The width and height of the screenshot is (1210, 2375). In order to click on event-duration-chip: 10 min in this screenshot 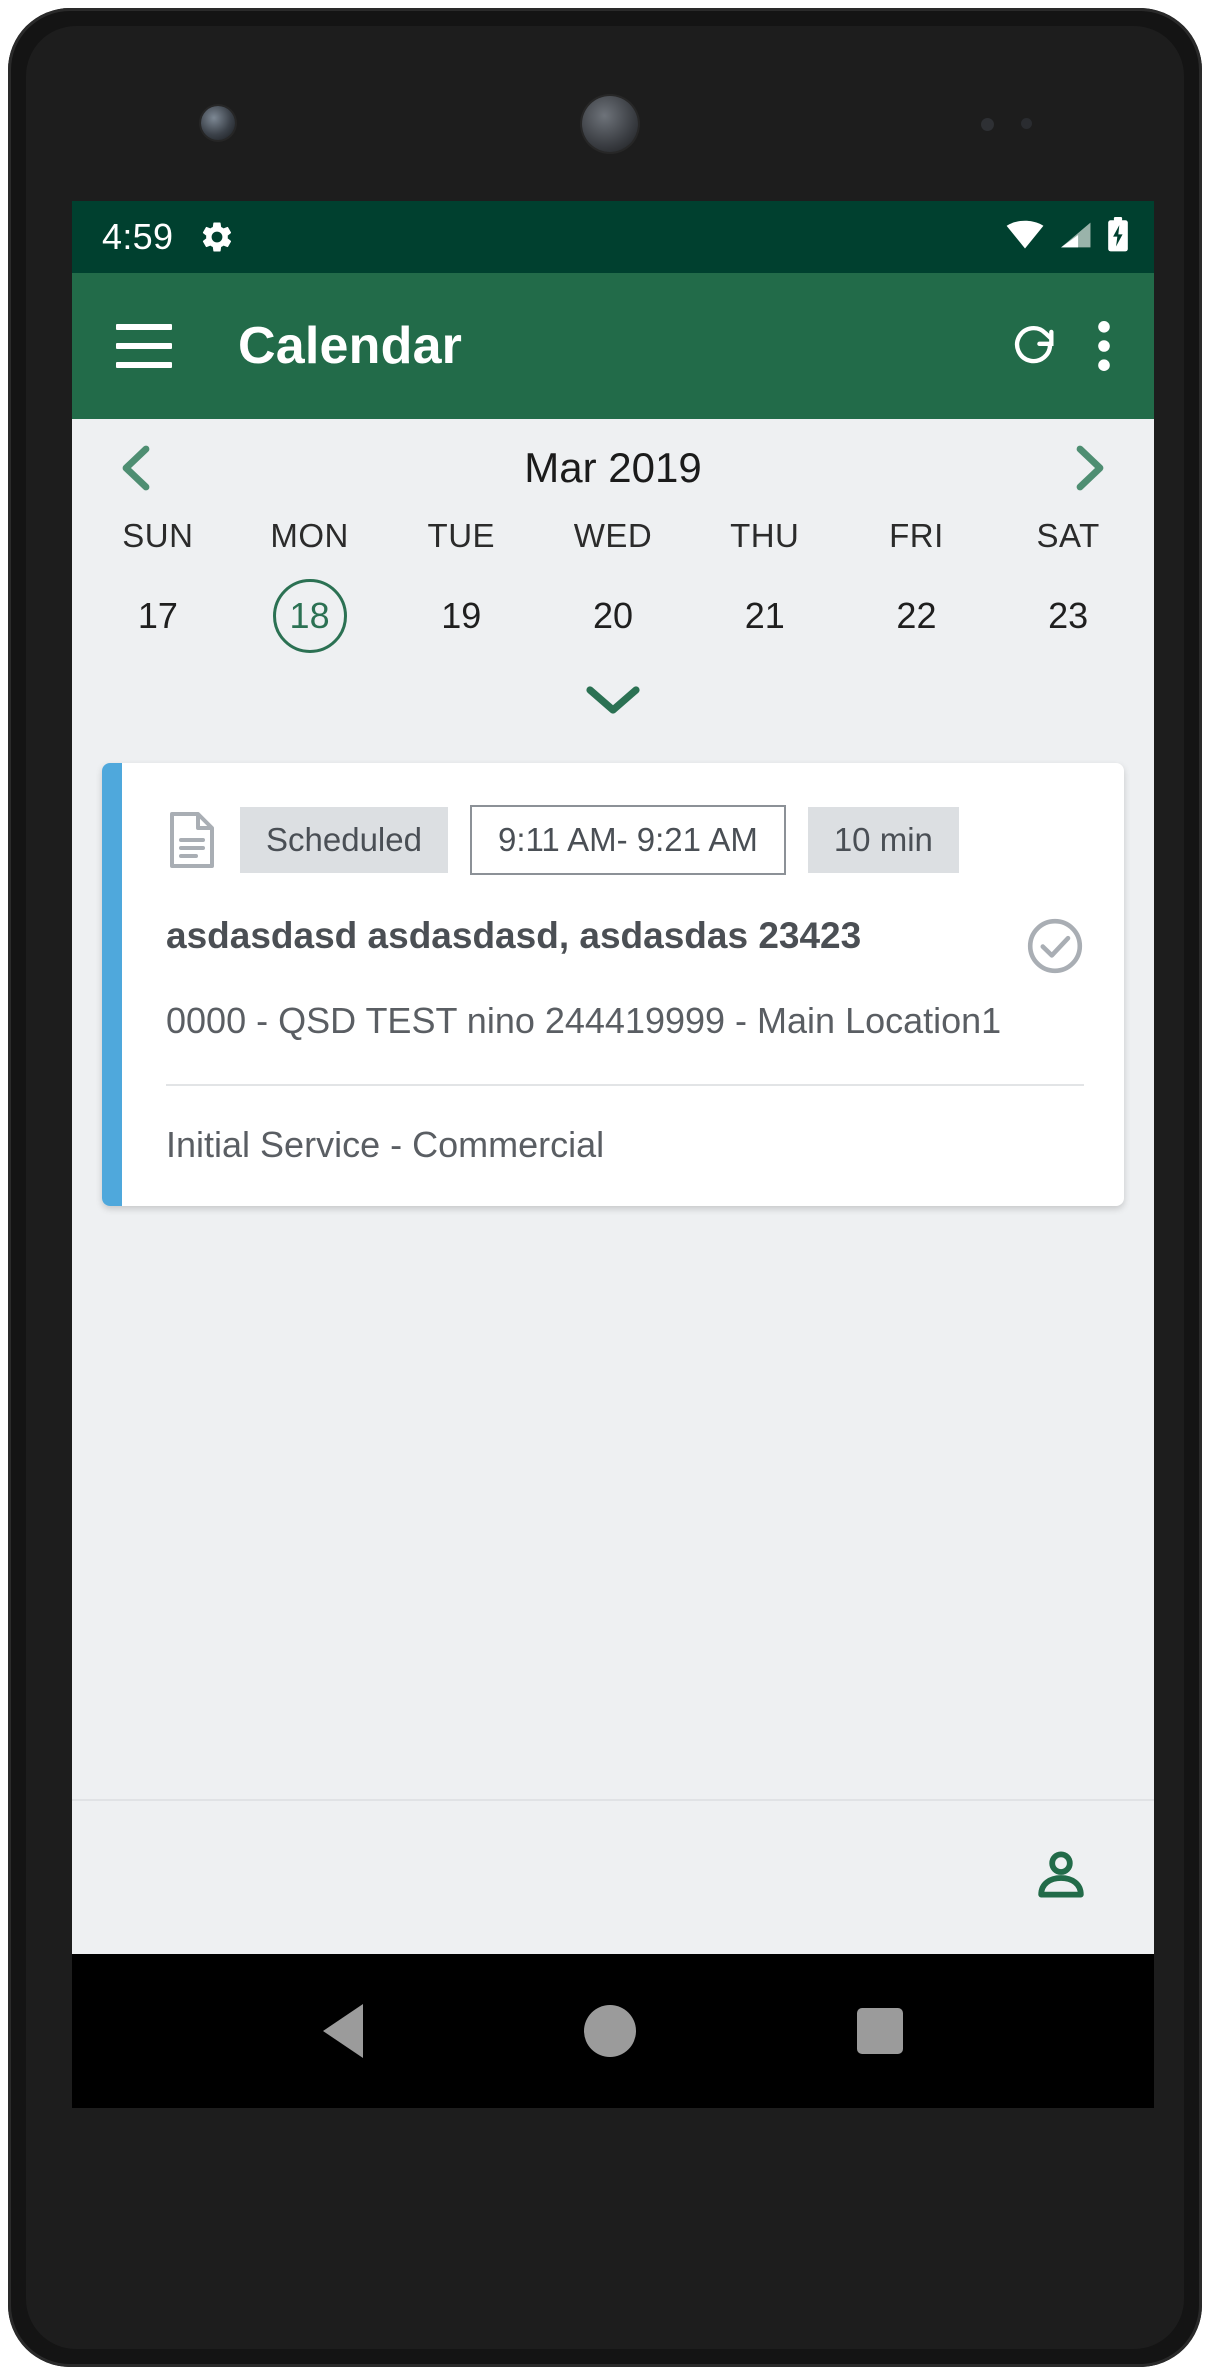, I will do `click(883, 840)`.